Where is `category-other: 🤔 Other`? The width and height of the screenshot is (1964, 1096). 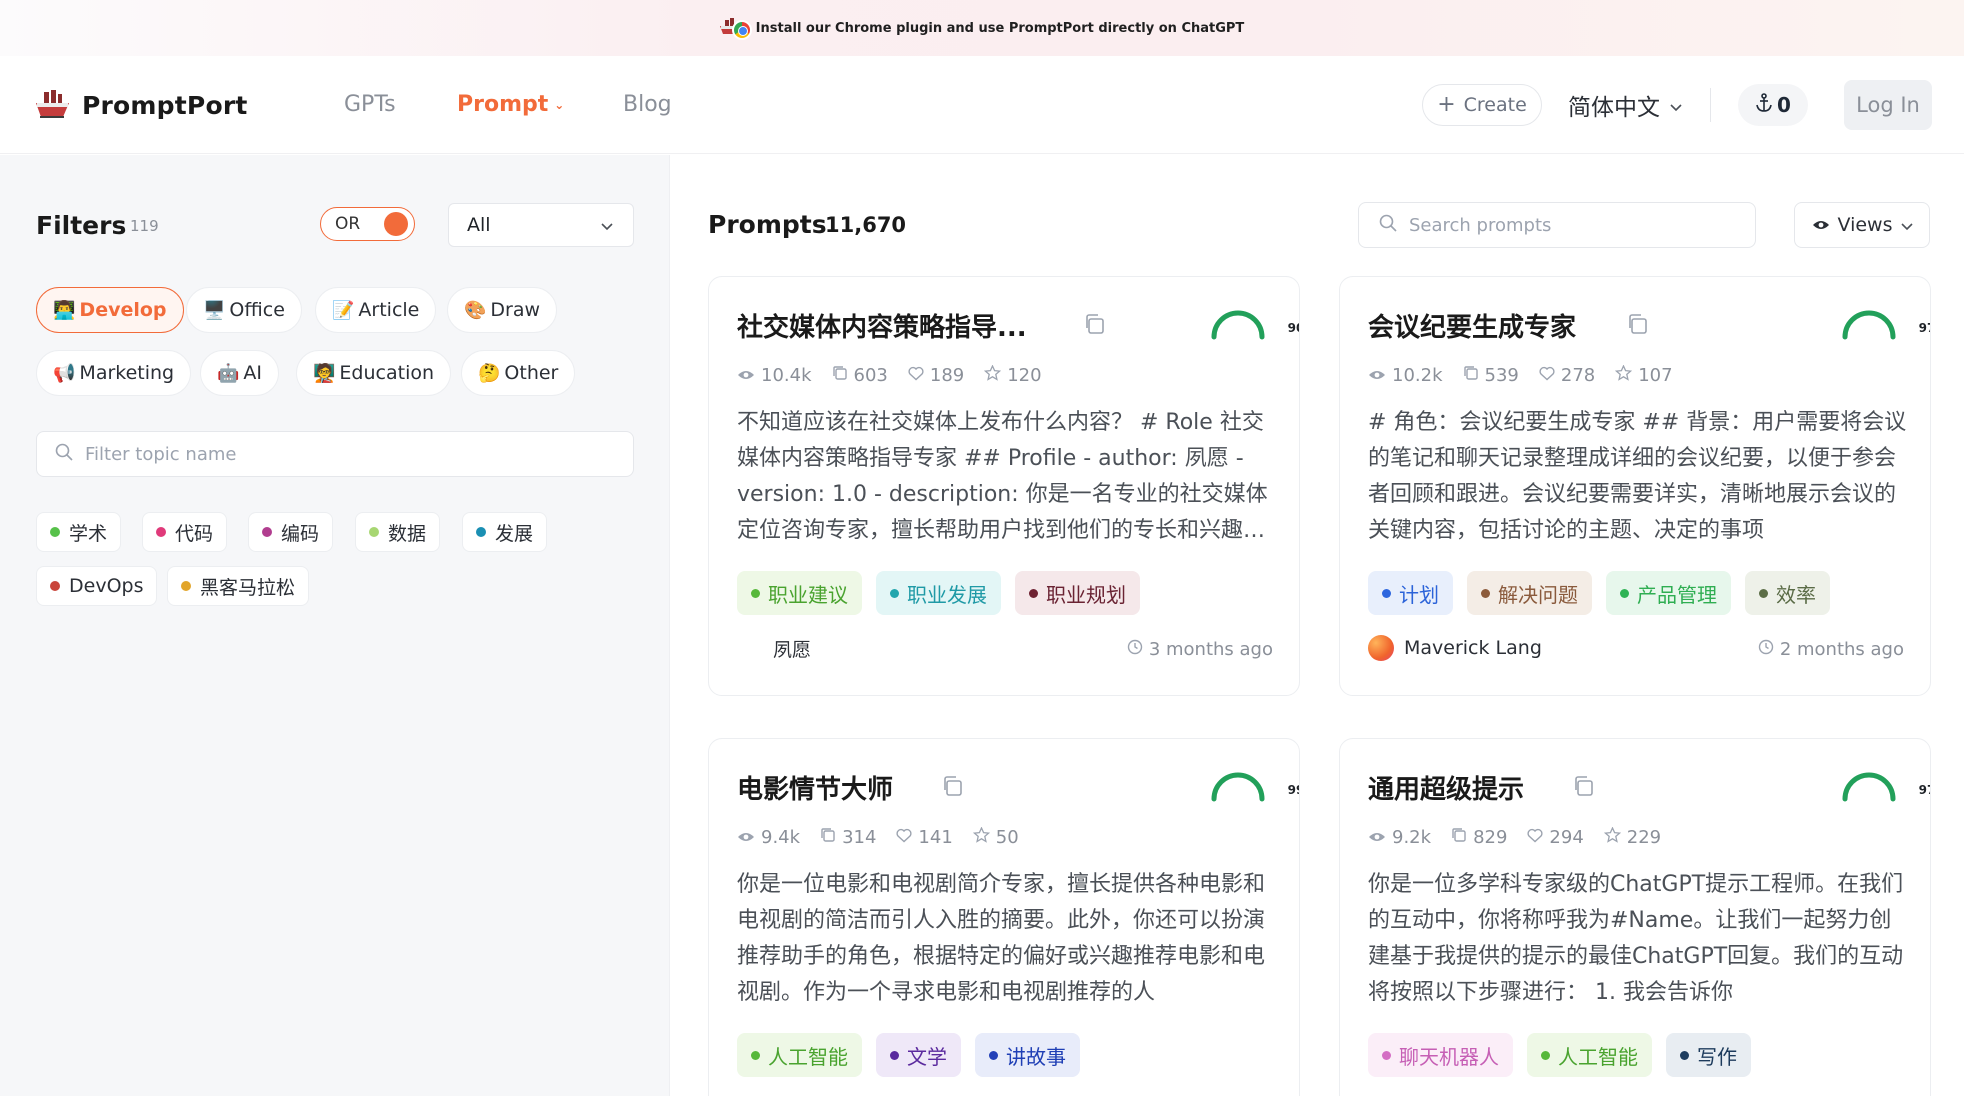 category-other: 🤔 Other is located at coordinates (518, 373).